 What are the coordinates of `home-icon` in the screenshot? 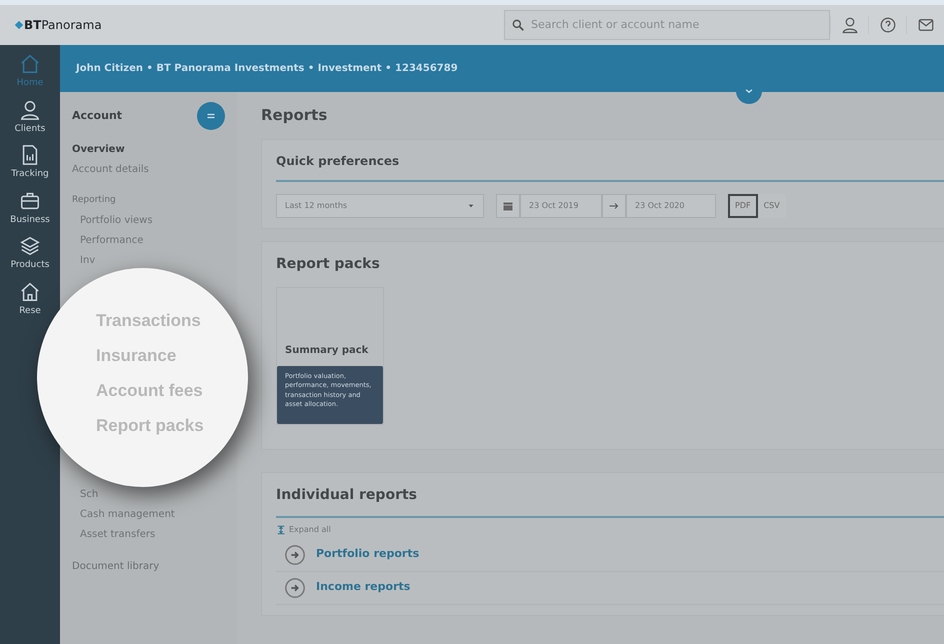 It's located at (29, 64).